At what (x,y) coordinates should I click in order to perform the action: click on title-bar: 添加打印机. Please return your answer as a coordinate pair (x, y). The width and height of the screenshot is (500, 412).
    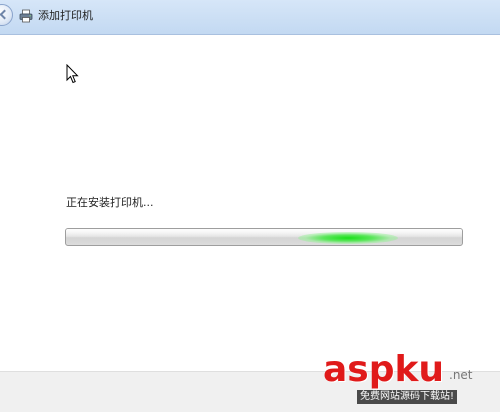
    Looking at the image, I should click on (250, 17).